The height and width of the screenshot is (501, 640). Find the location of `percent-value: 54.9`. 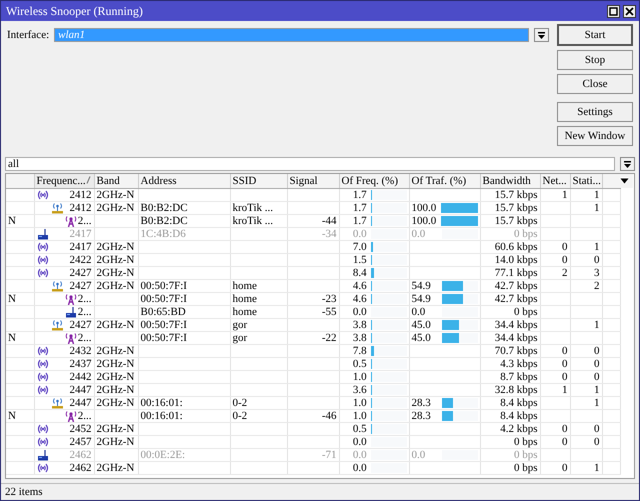

percent-value: 54.9 is located at coordinates (422, 298).